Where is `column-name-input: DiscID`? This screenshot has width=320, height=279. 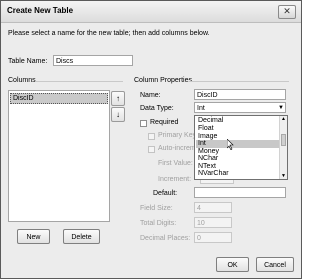 column-name-input: DiscID is located at coordinates (240, 94).